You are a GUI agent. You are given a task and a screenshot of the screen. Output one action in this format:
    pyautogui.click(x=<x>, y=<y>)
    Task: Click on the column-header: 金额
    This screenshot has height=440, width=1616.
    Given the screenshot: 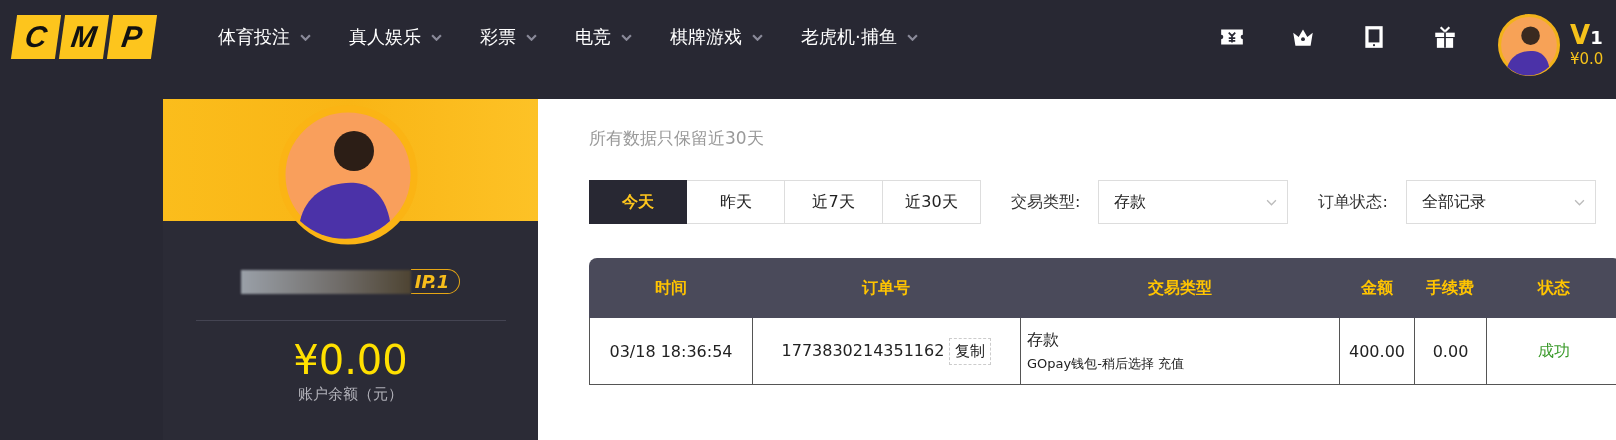 What is the action you would take?
    pyautogui.click(x=1376, y=288)
    